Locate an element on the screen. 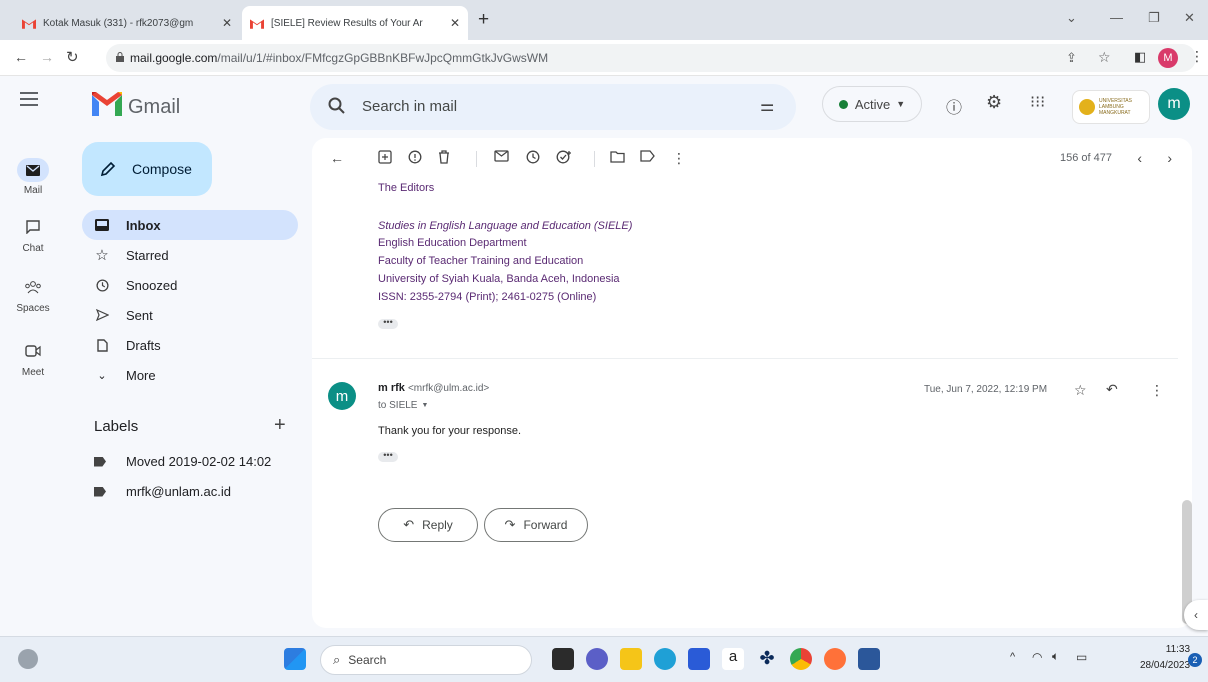  sender-email: <mrfk@ulm.ac.id> is located at coordinates (448, 388).